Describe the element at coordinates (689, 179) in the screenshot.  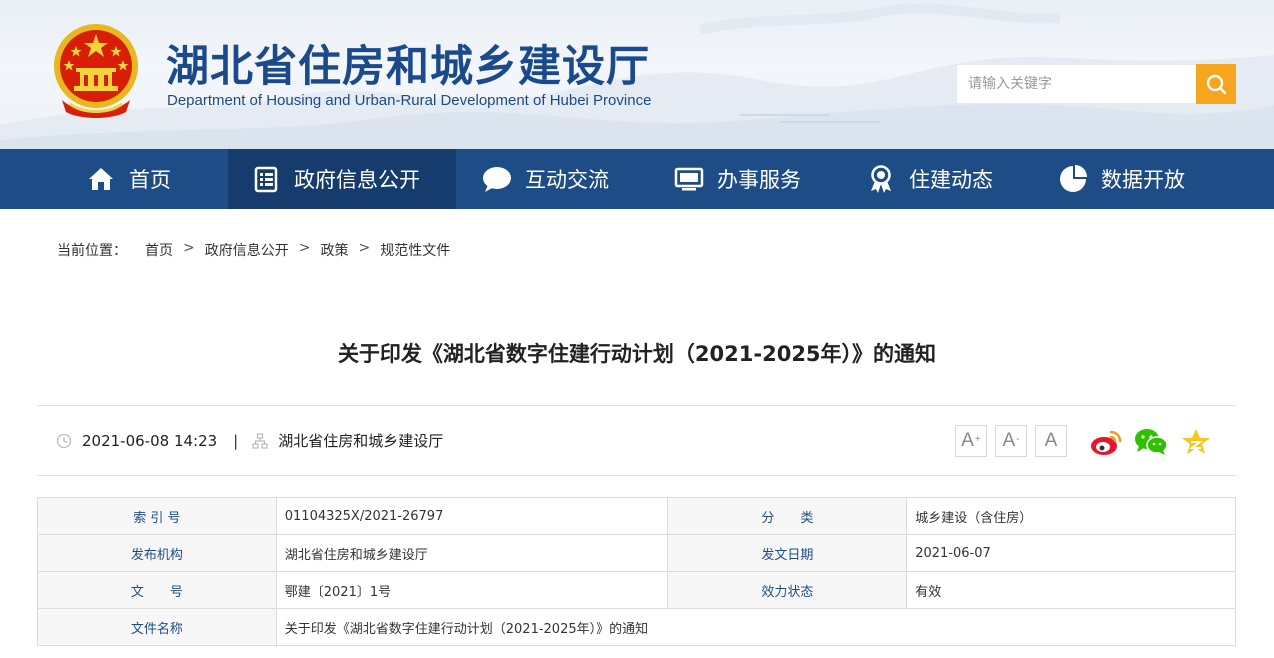
I see `monitor-icon` at that location.